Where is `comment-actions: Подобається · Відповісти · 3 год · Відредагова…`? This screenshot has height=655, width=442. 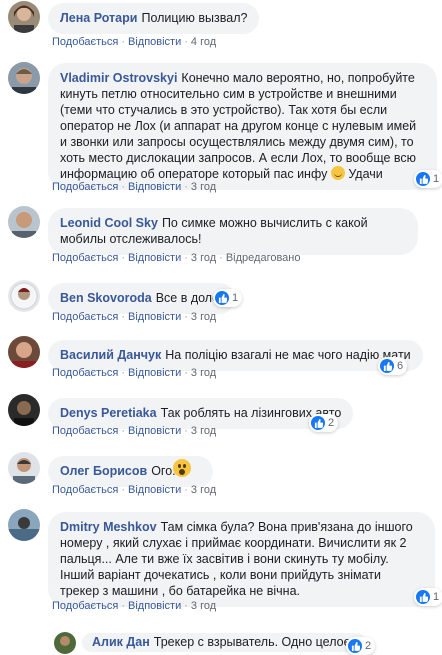
comment-actions: Подобається · Відповісти · 3 год · Відредагова… is located at coordinates (176, 258).